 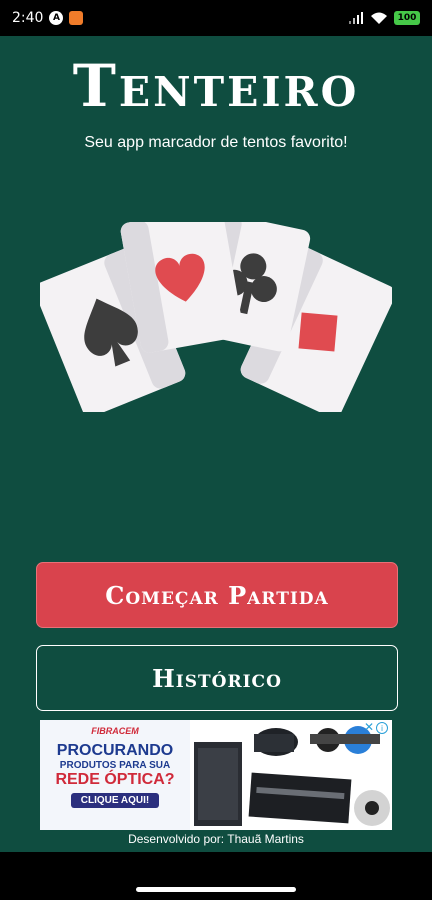 What do you see at coordinates (115, 750) in the screenshot?
I see `ad-headline: PROCURANDO` at bounding box center [115, 750].